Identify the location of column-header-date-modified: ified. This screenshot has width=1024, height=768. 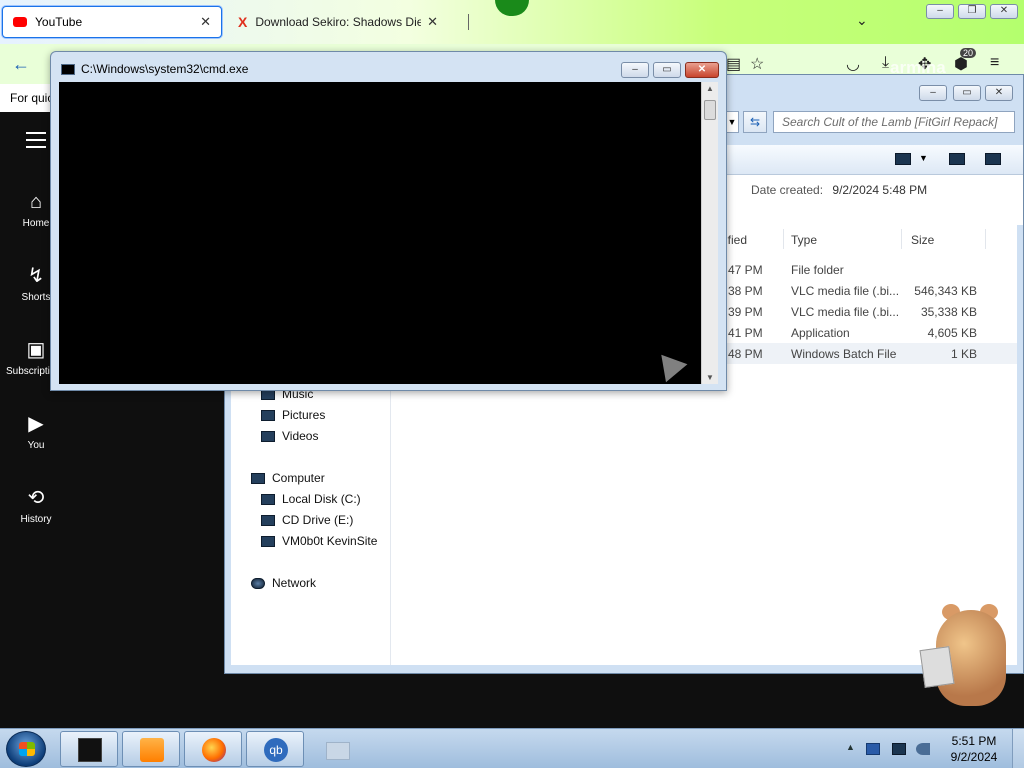
(736, 240).